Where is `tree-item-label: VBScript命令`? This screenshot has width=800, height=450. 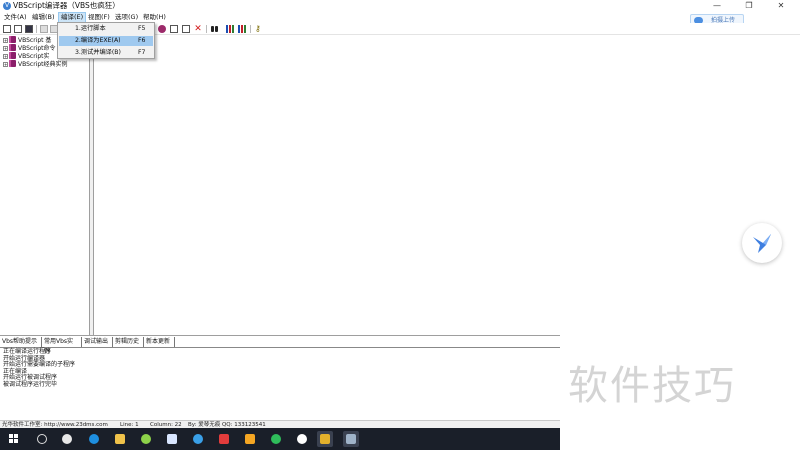
tree-item-label: VBScript命令 is located at coordinates (37, 48).